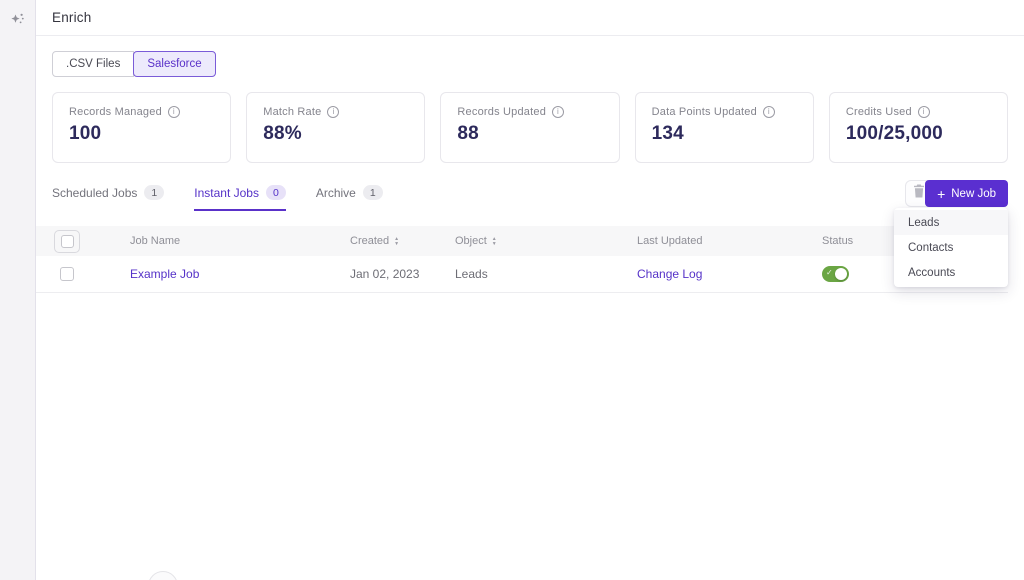 The height and width of the screenshot is (580, 1024). I want to click on stat-card-credits-used: Credits Used i 100/25,000, so click(918, 127).